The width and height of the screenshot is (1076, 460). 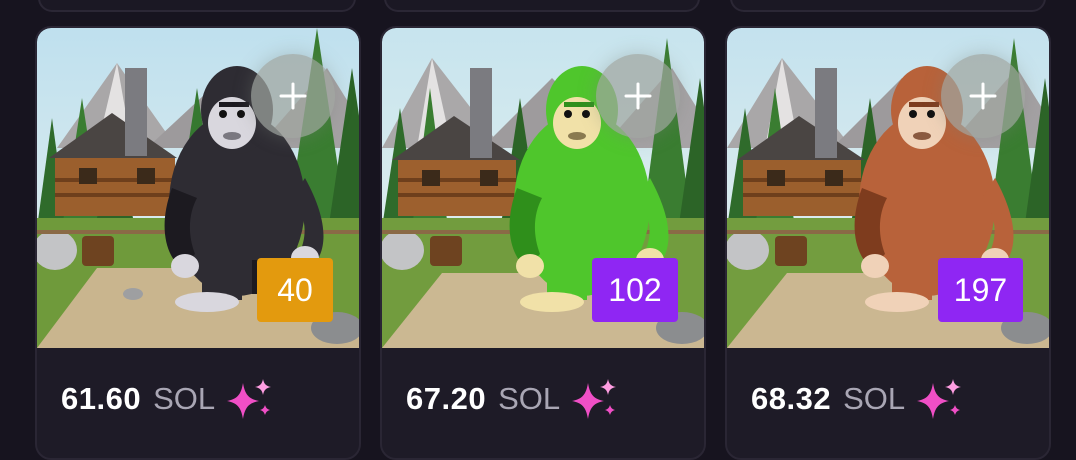 What do you see at coordinates (980, 290) in the screenshot?
I see `rank-badge: 197` at bounding box center [980, 290].